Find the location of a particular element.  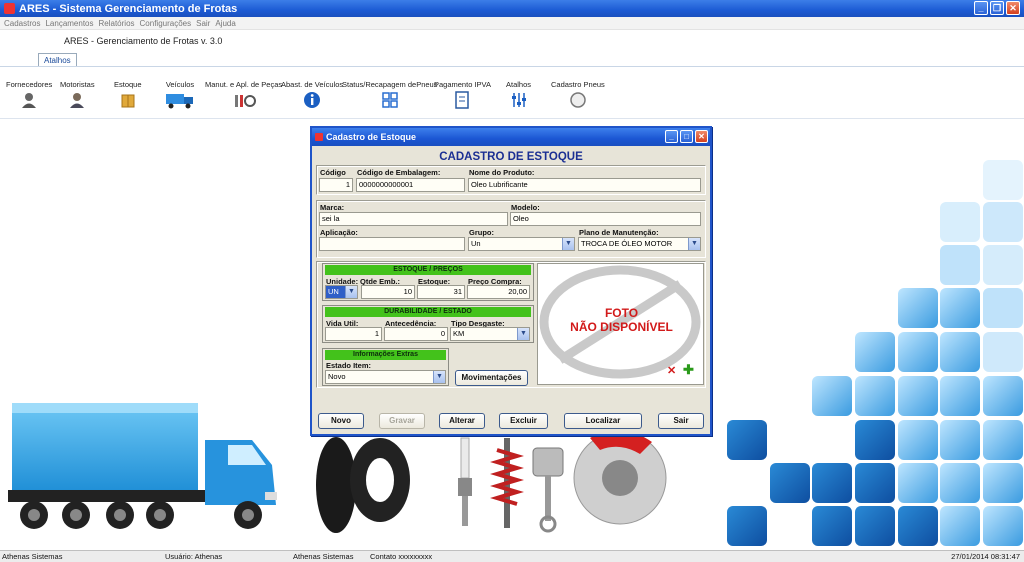

menu-relatorios: Relatórios is located at coordinates (117, 23).